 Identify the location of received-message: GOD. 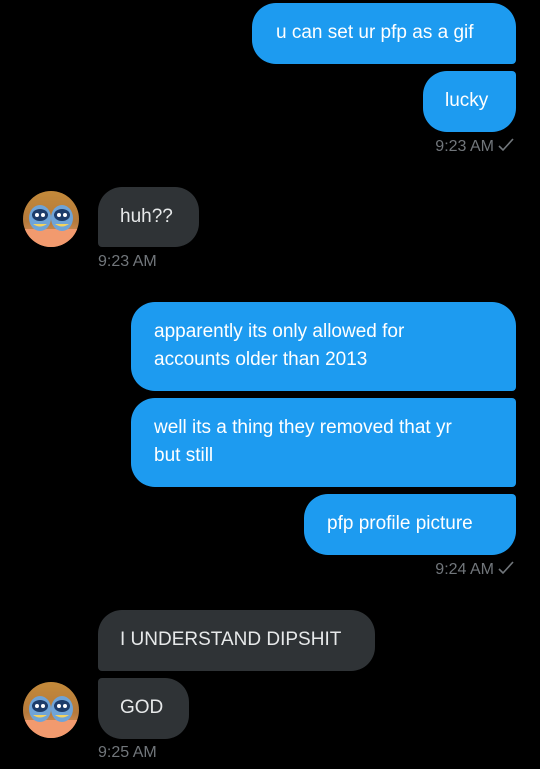
(143, 708).